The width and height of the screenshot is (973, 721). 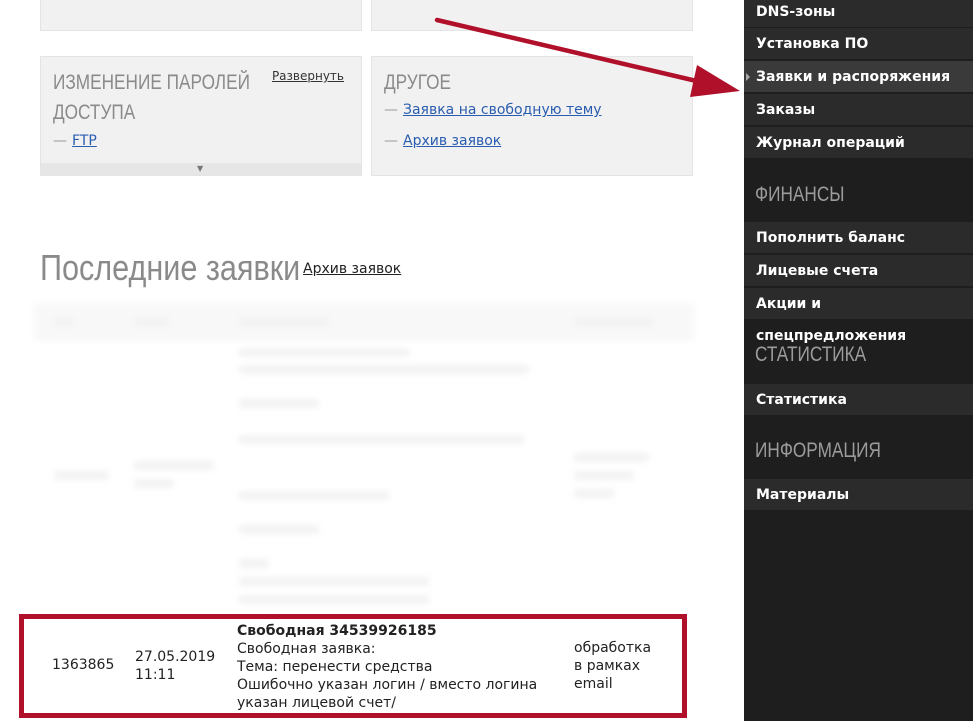 What do you see at coordinates (452, 141) in the screenshot?
I see `archive-requests-link: Архив заявок` at bounding box center [452, 141].